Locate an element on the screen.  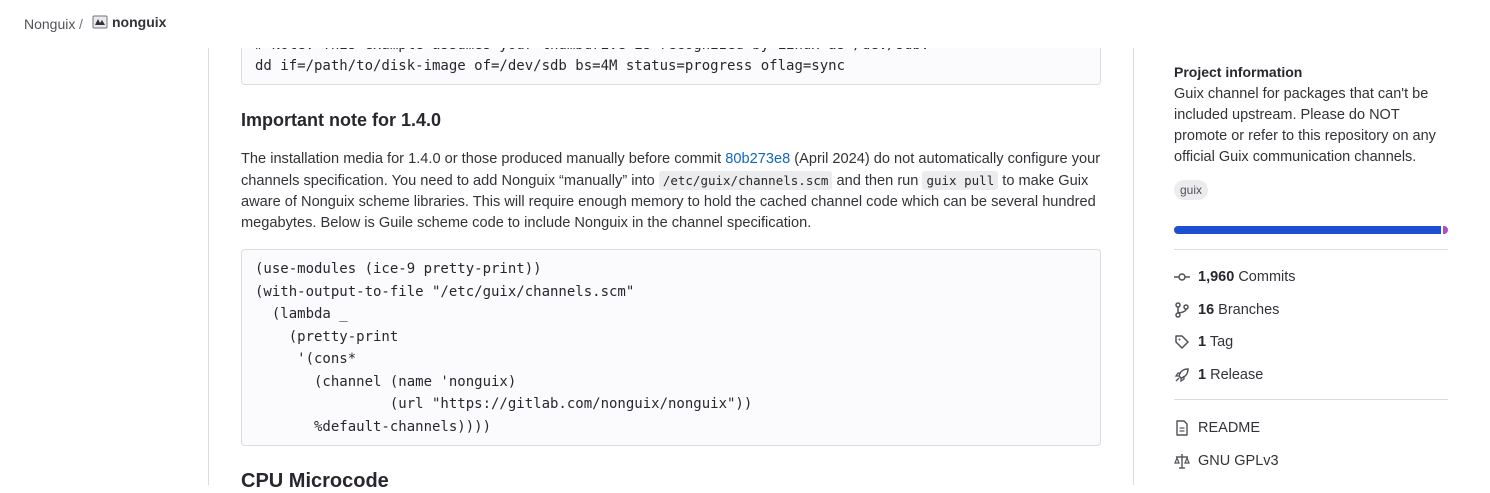
tags-text: 1 Tag is located at coordinates (1215, 342).